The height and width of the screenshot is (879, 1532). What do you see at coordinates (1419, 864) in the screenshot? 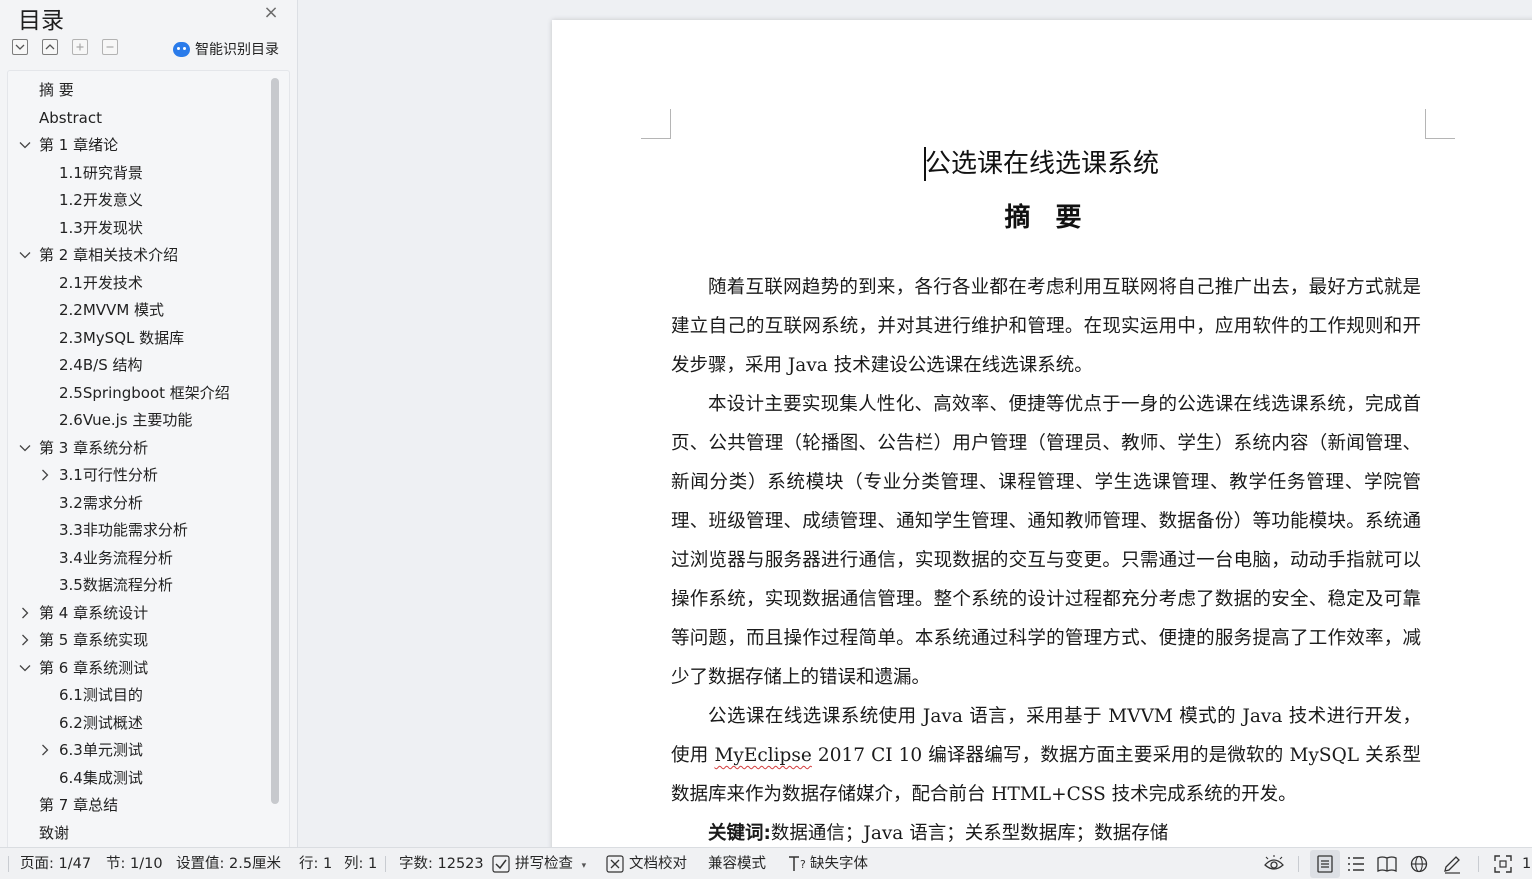
I see `web-layout-icon` at bounding box center [1419, 864].